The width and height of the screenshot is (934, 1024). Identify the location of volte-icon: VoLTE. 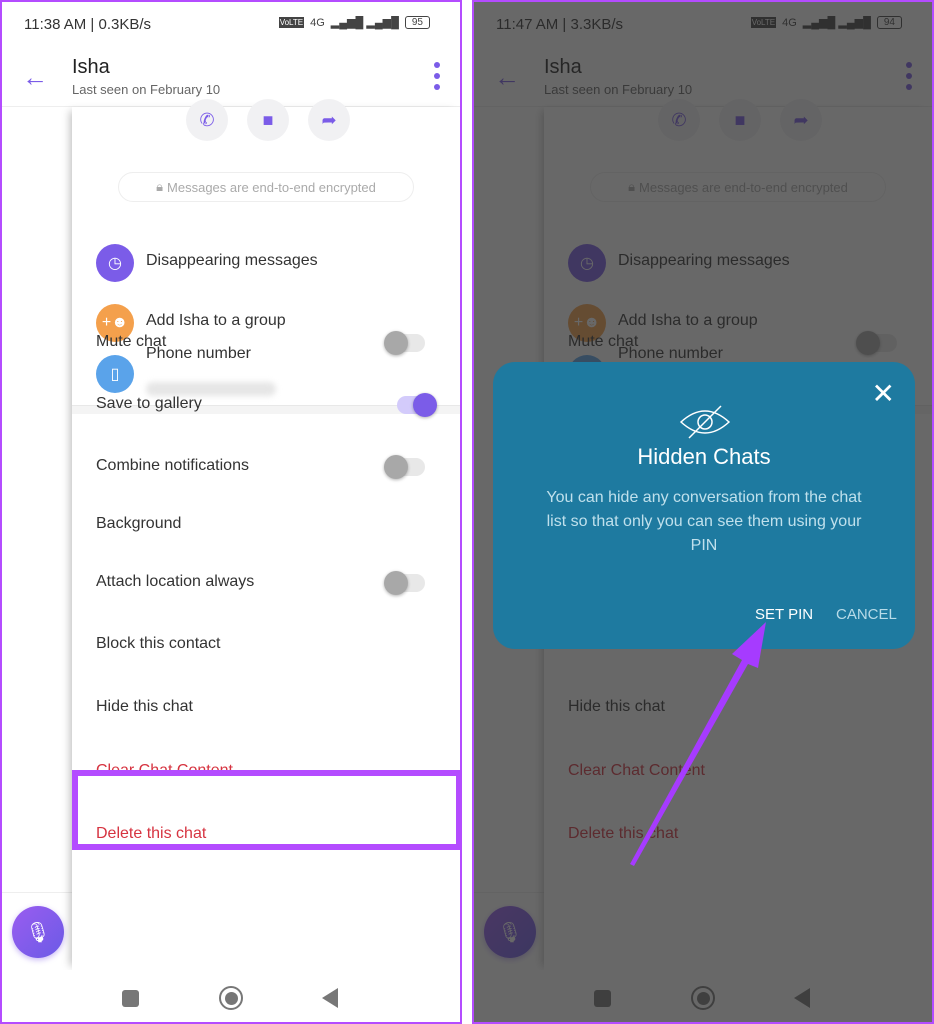
(291, 22).